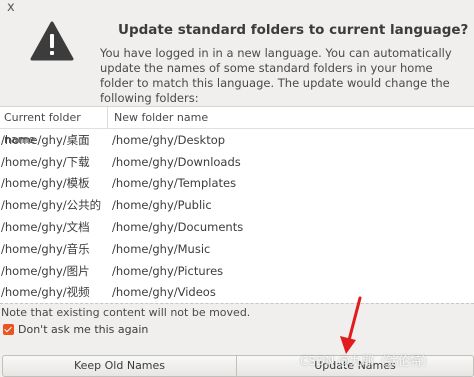 This screenshot has width=474, height=377. What do you see at coordinates (164, 292) in the screenshot?
I see `new-folder-cell: /home/ghy/Videos` at bounding box center [164, 292].